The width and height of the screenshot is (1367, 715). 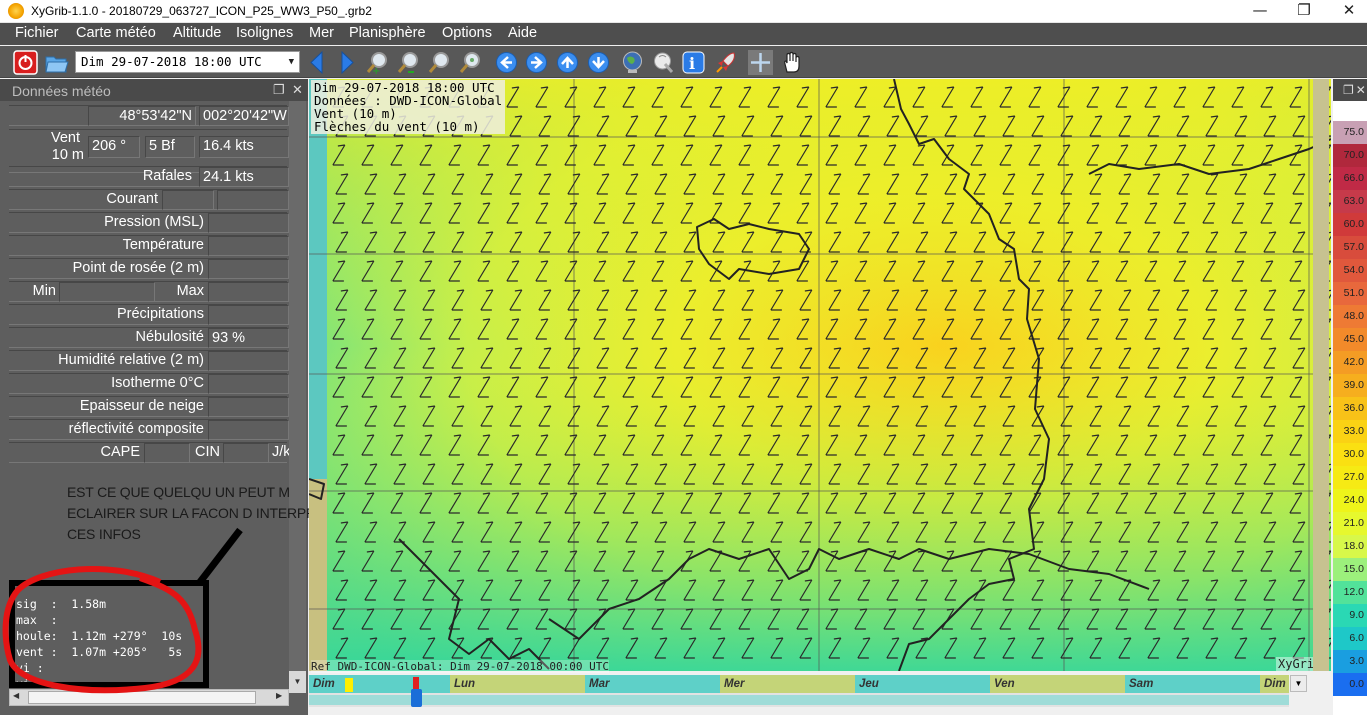 I want to click on day-sam: Sam, so click(x=1192, y=684).